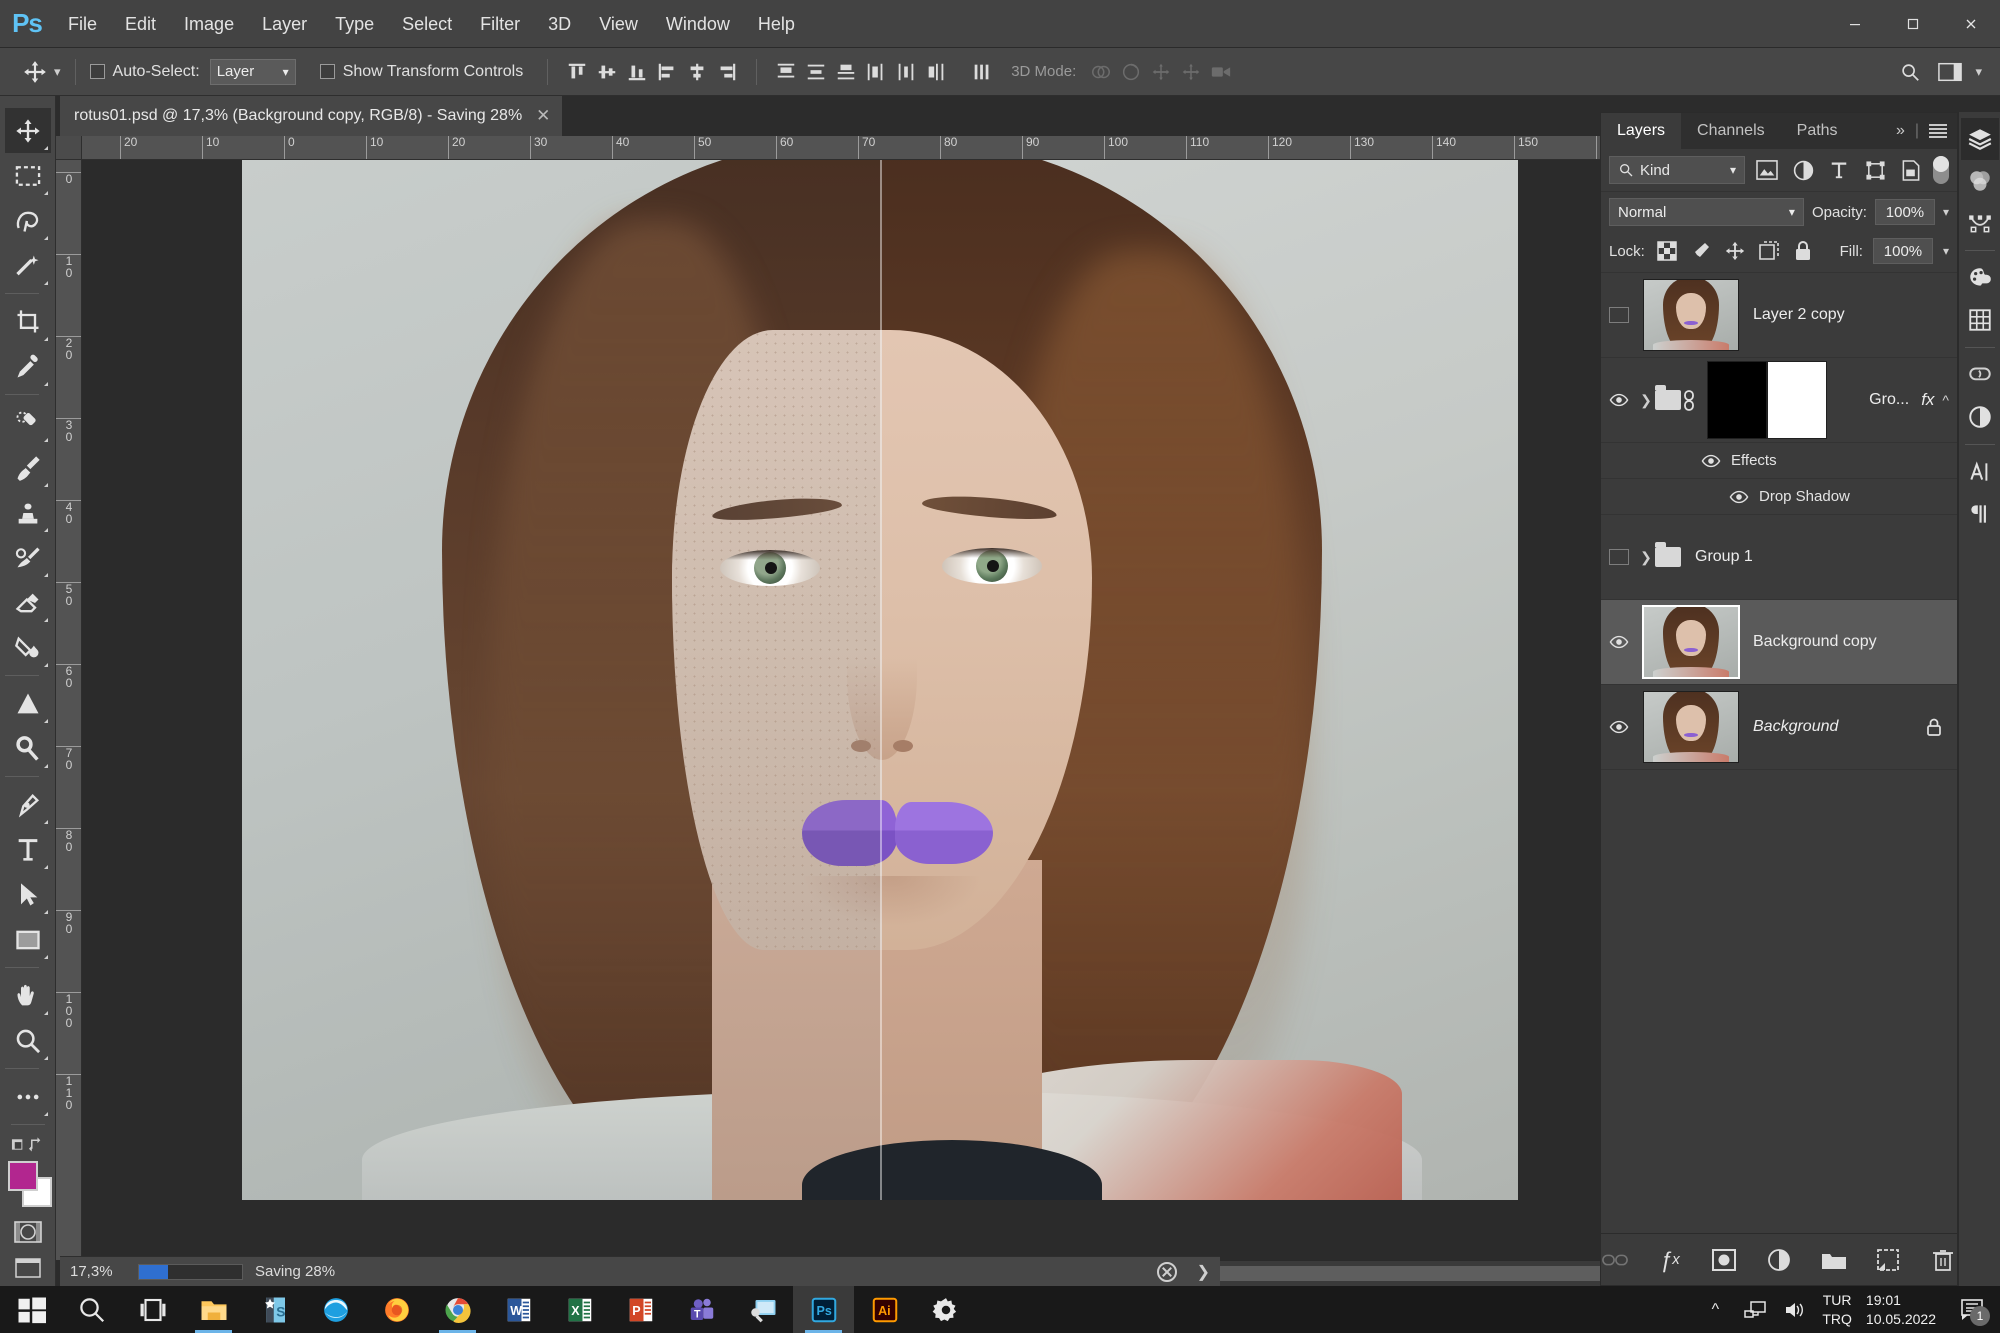 This screenshot has width=2000, height=1333. Describe the element at coordinates (1677, 170) in the screenshot. I see `layer-filter-kind-dropdown: Kind ▾` at that location.